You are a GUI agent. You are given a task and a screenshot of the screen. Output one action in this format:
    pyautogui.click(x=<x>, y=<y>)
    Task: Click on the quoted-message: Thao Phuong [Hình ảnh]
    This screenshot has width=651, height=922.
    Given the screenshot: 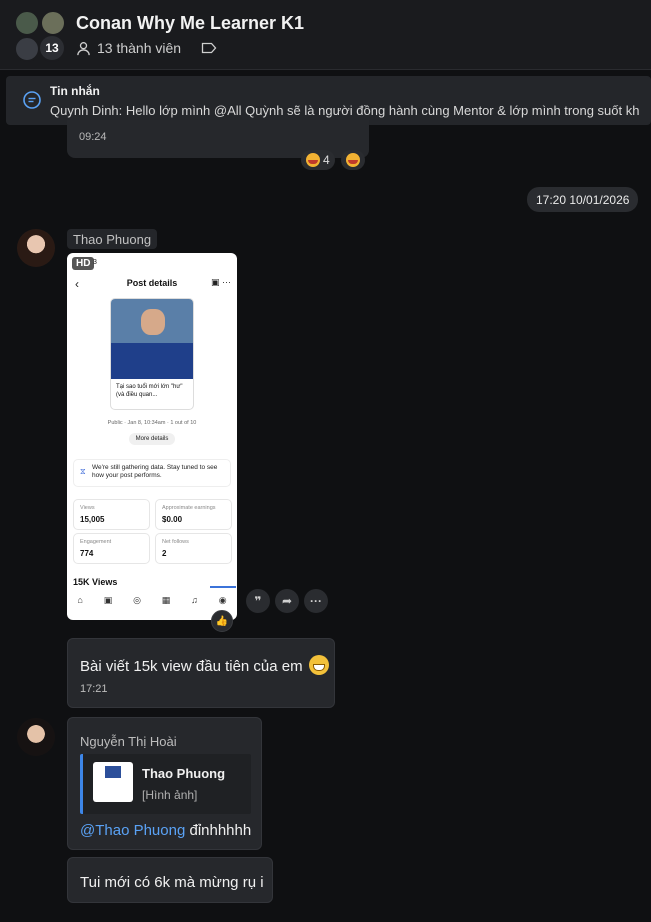 What is the action you would take?
    pyautogui.click(x=165, y=784)
    